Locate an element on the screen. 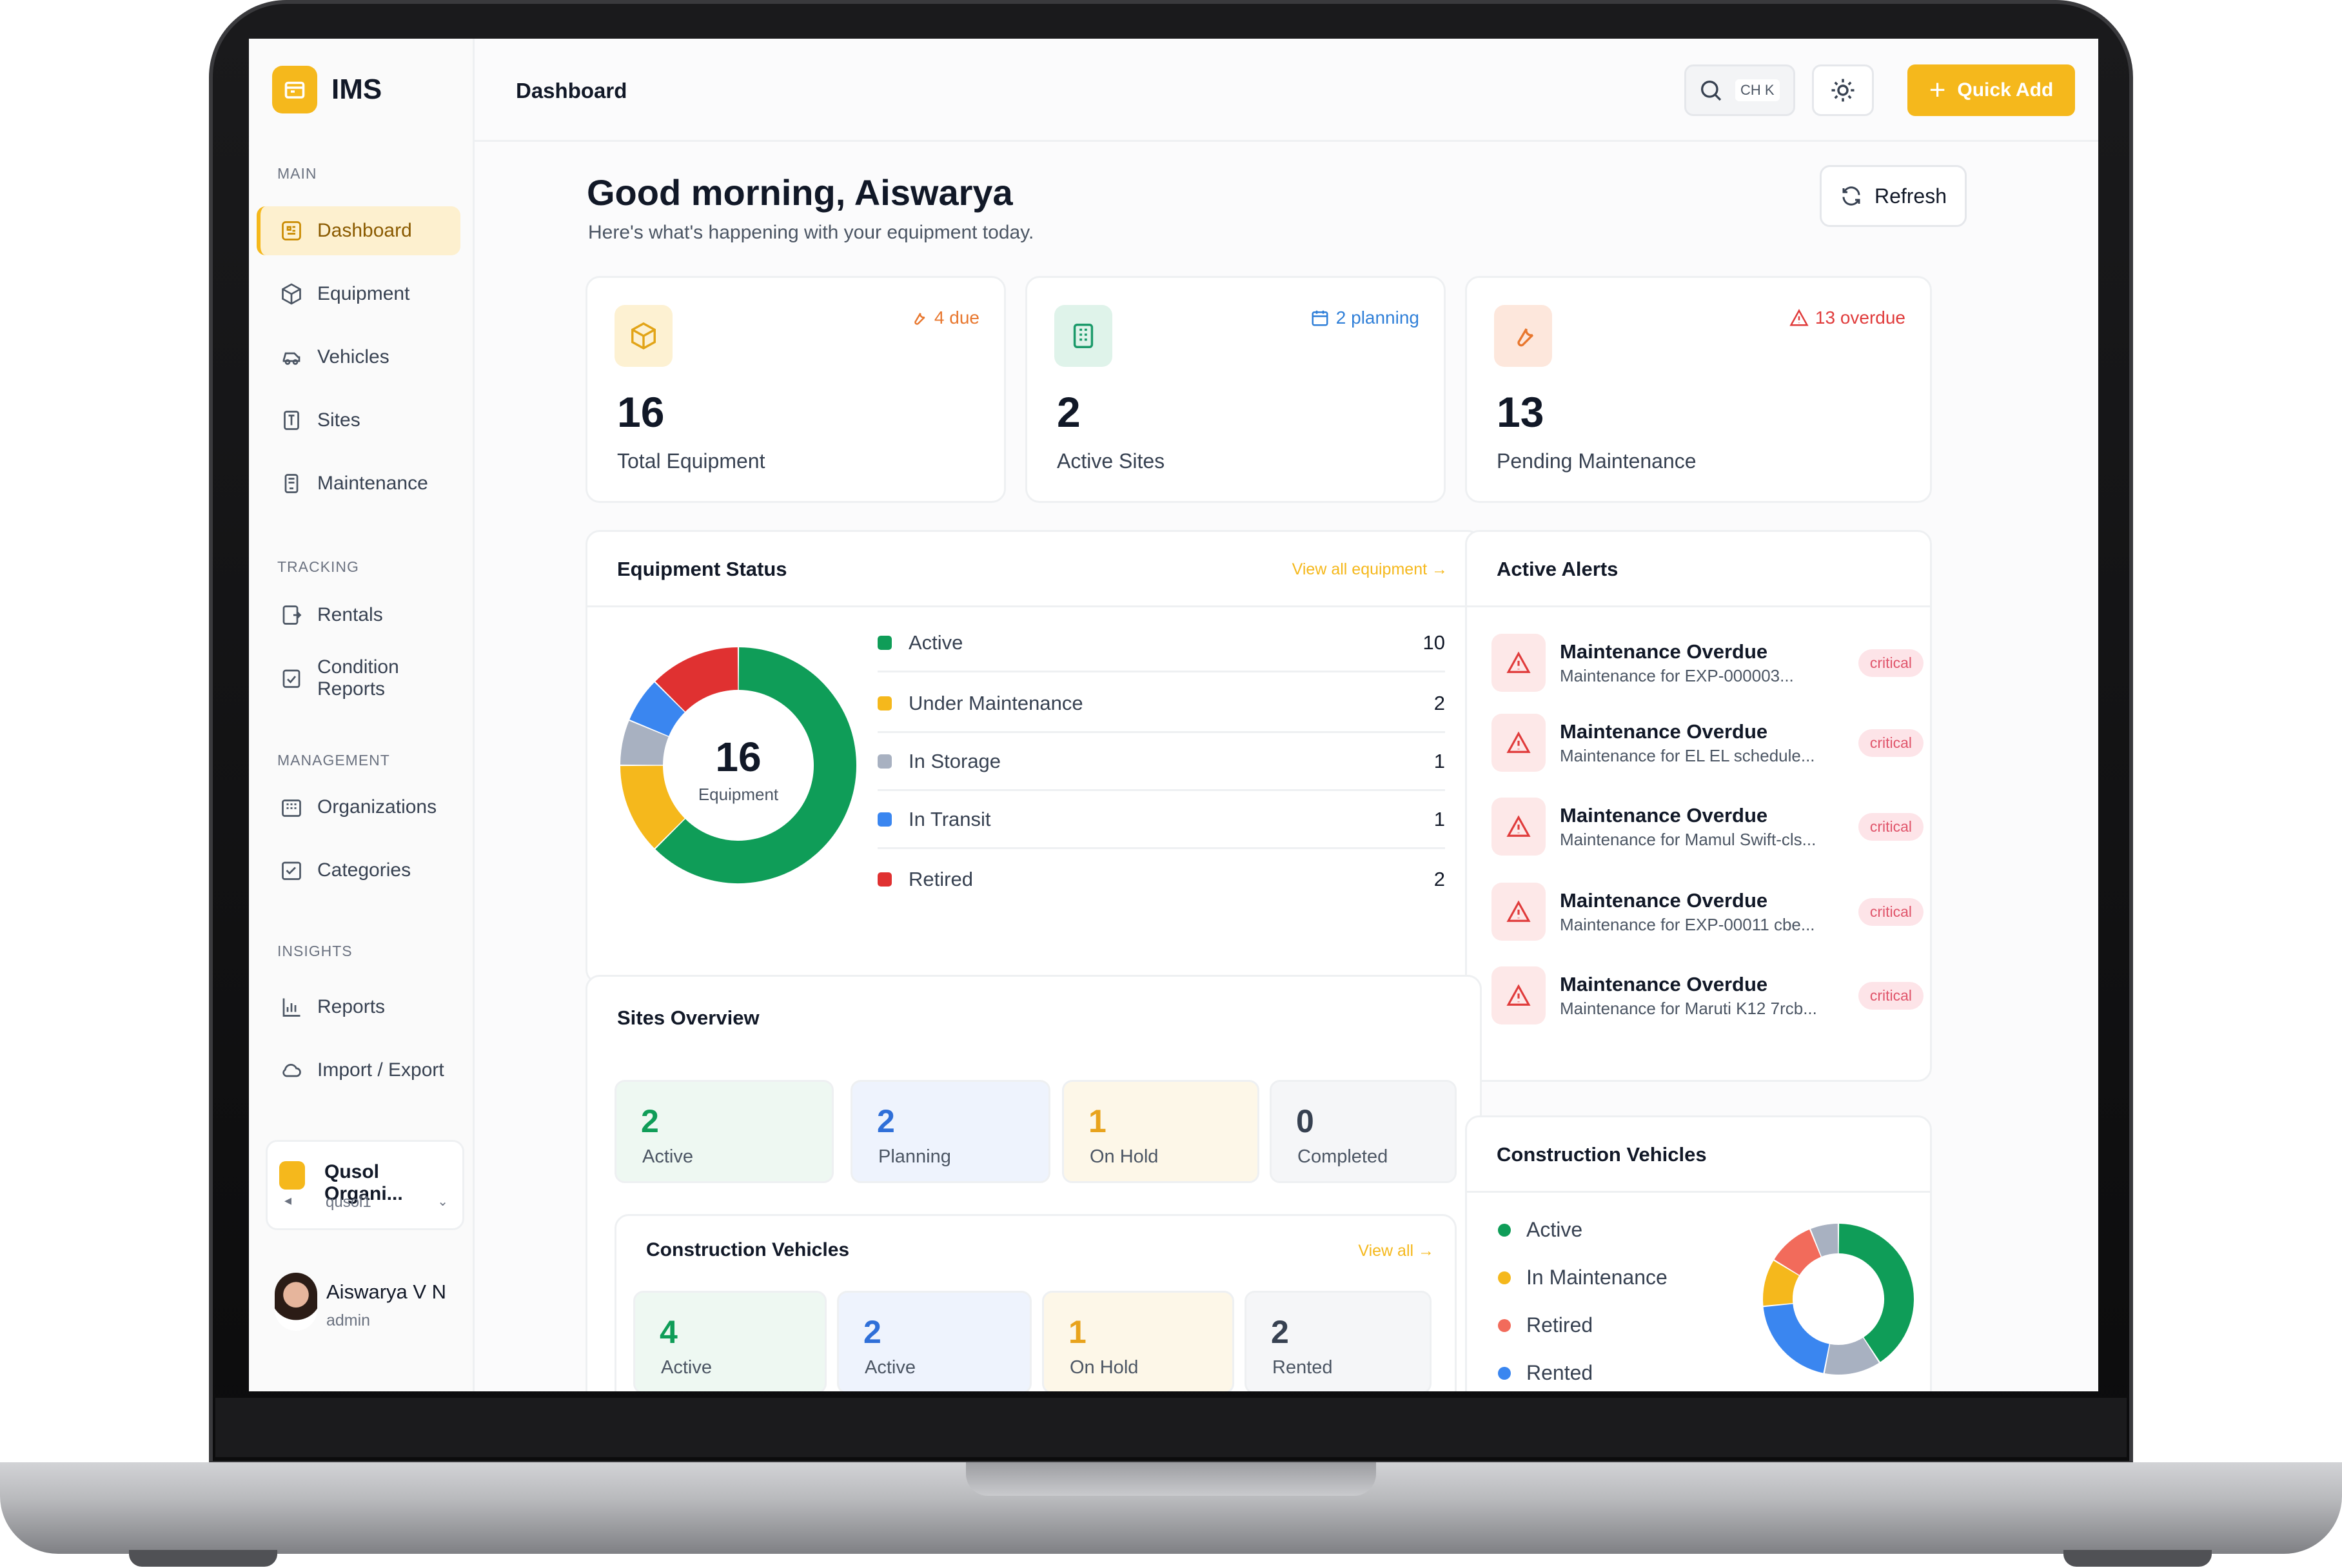 The width and height of the screenshot is (2342, 1568). site-tile-completed: 0 Completed is located at coordinates (1363, 1131).